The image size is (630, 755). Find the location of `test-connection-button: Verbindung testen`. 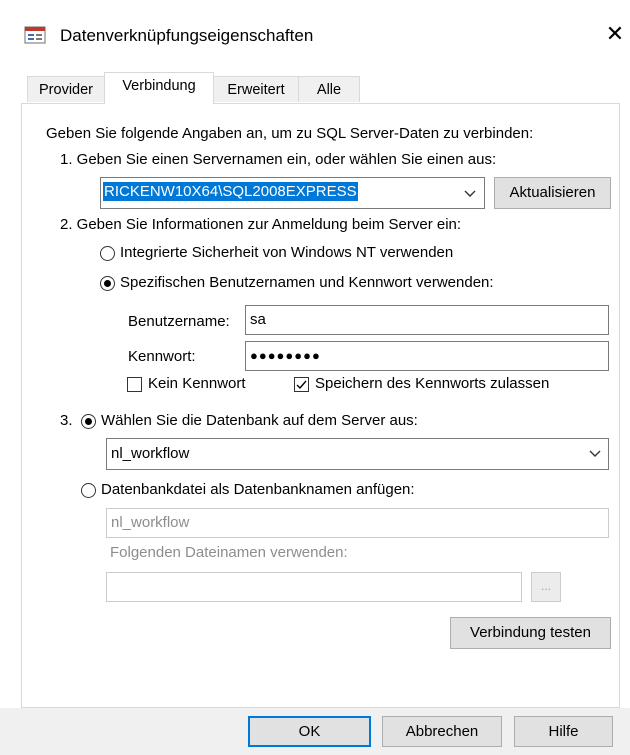

test-connection-button: Verbindung testen is located at coordinates (530, 633).